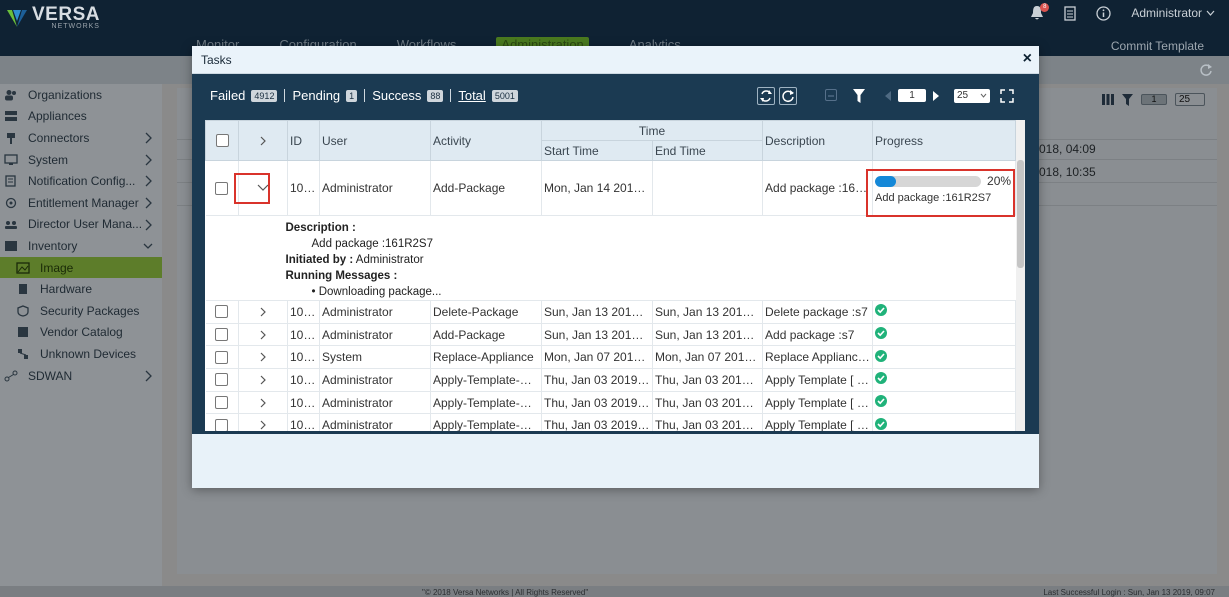 The height and width of the screenshot is (597, 1229). I want to click on sidebar-item-system: System, so click(81, 160).